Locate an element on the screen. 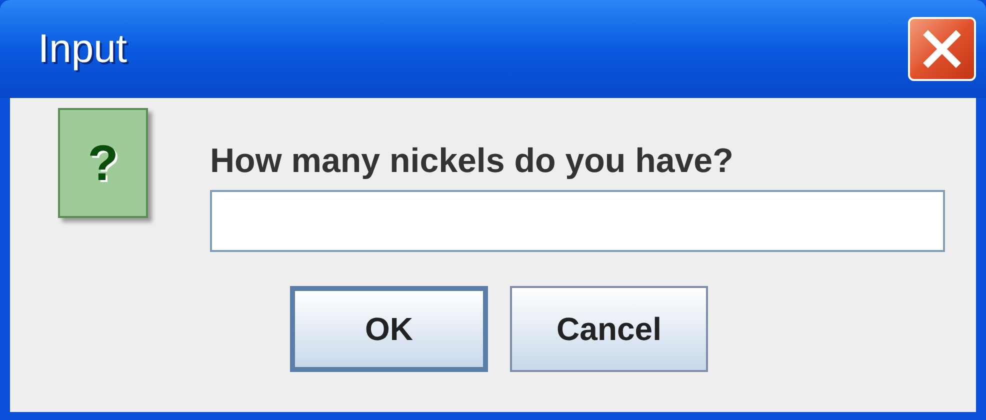 The height and width of the screenshot is (420, 986). window-title: Input is located at coordinates (82, 49).